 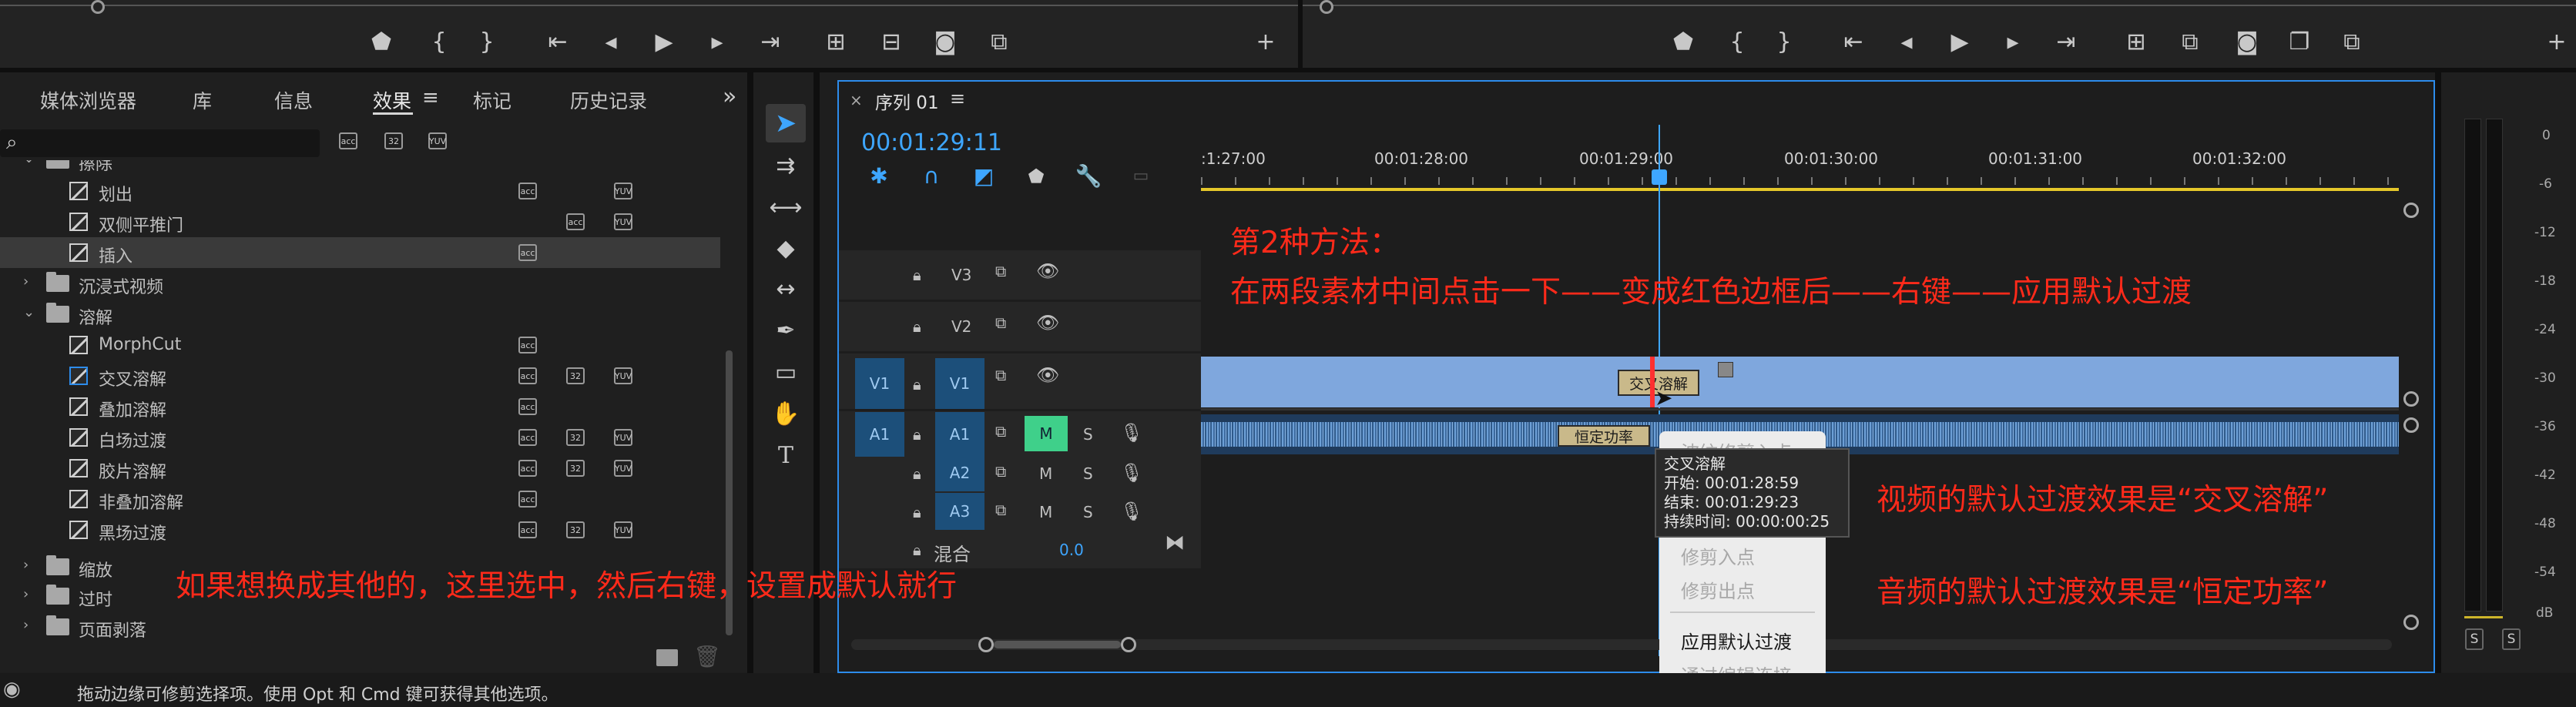 What do you see at coordinates (98, 7) in the screenshot?
I see `source-playhead-knob` at bounding box center [98, 7].